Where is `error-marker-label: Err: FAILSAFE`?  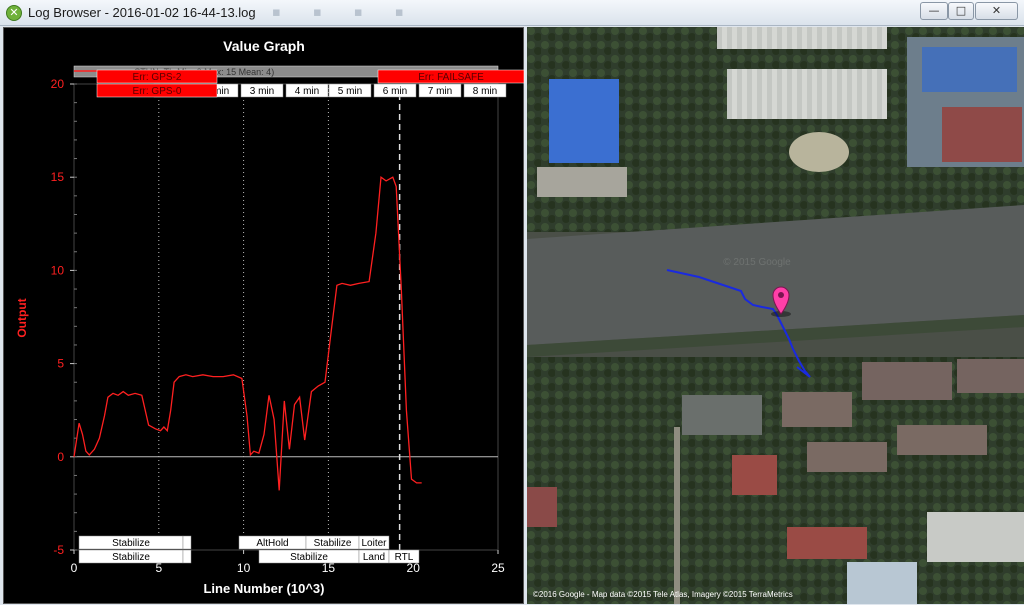 error-marker-label: Err: FAILSAFE is located at coordinates (451, 77).